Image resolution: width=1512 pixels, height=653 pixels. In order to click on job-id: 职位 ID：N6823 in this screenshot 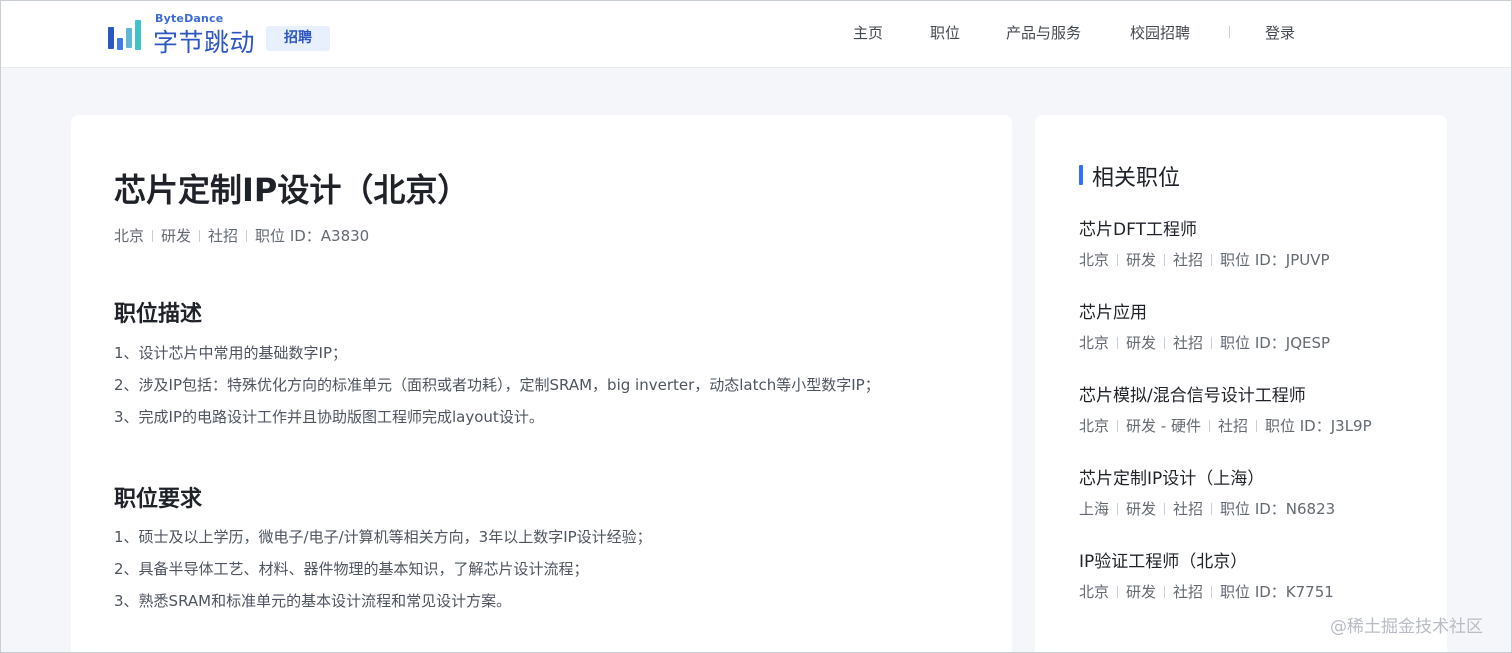, I will do `click(1278, 509)`.